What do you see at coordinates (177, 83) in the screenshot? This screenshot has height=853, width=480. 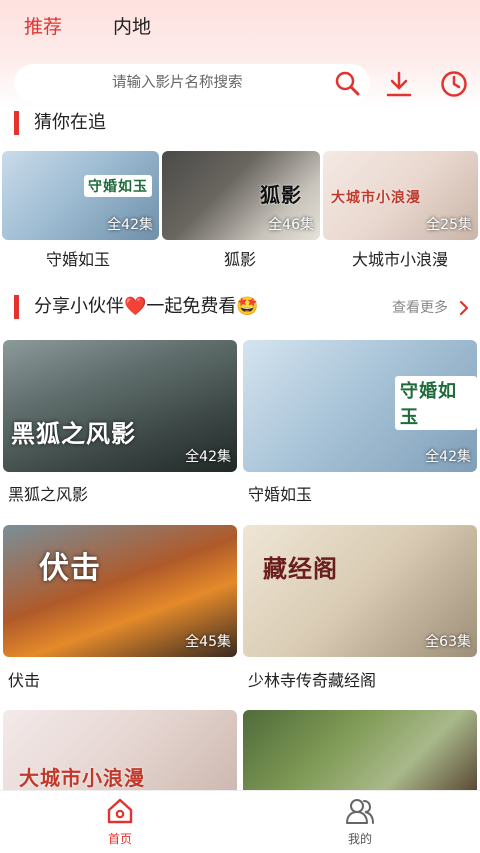 I see `search-placeholder: 请输入影片名称搜索` at bounding box center [177, 83].